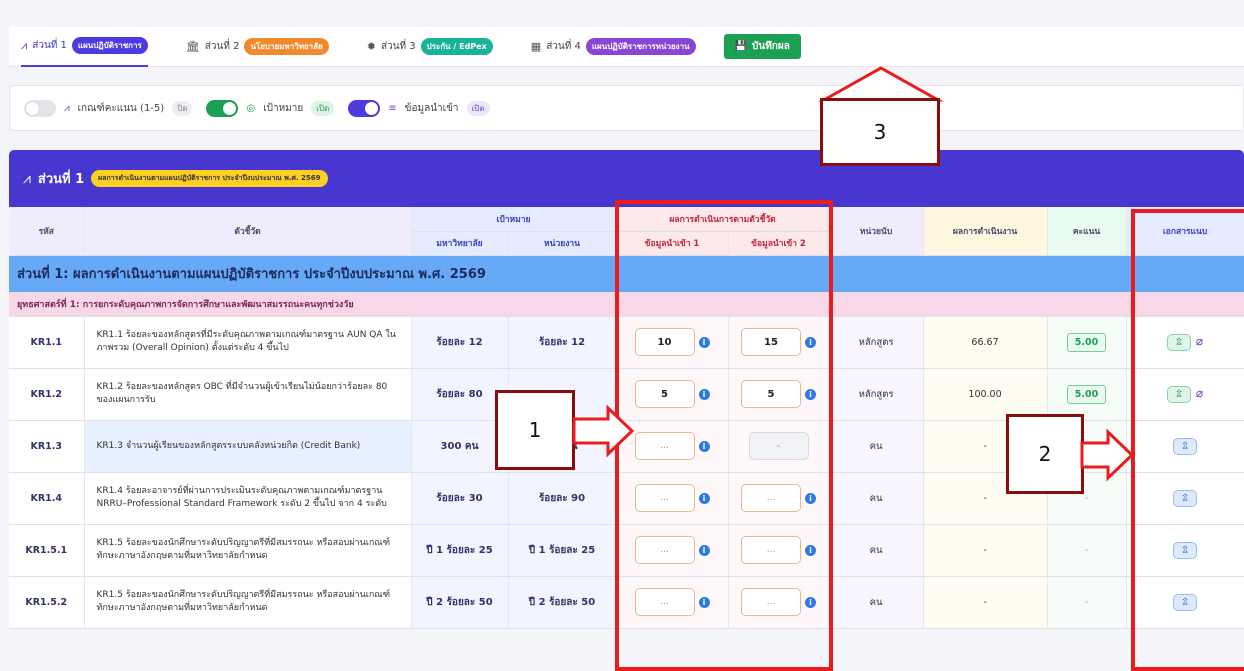 The image size is (1244, 671). What do you see at coordinates (778, 446) in the screenshot?
I see `input-2-field: -` at bounding box center [778, 446].